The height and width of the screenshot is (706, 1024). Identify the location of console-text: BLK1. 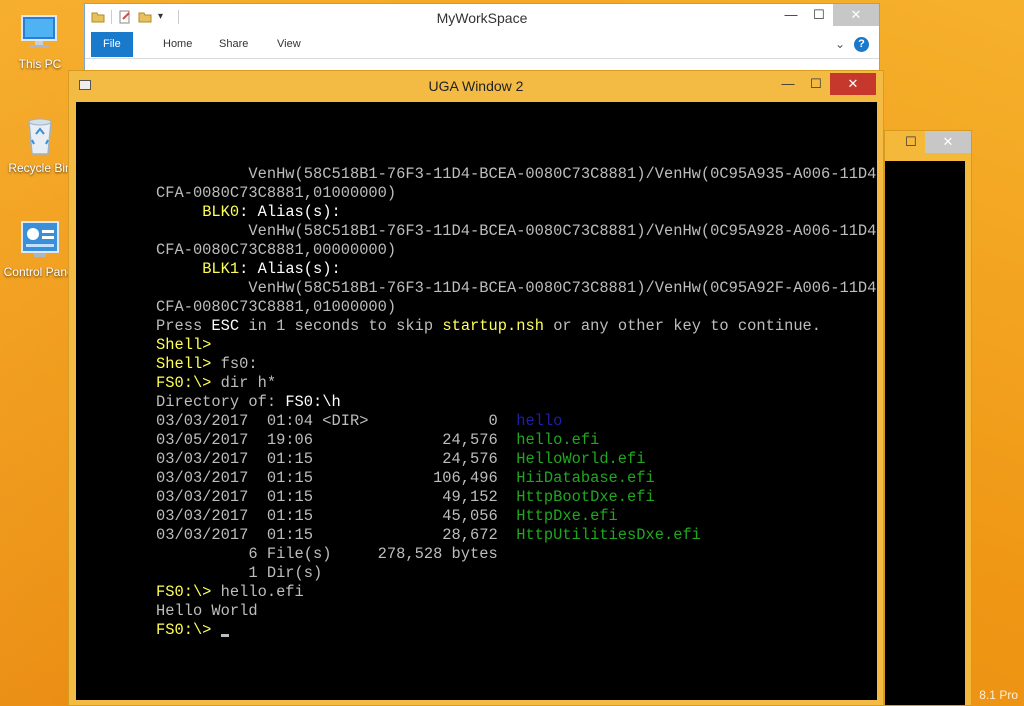
(221, 269).